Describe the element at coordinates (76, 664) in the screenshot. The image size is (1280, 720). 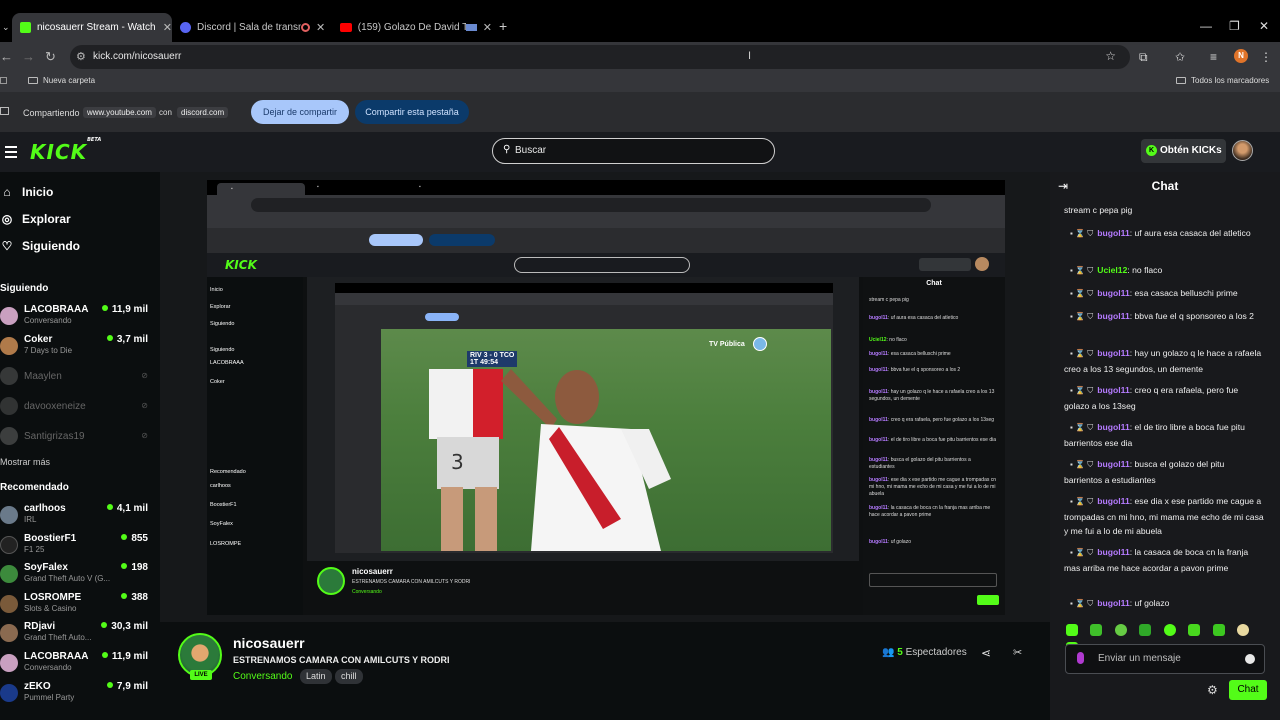
I see `sidebar-rec-lacobraaa: LACOBRAAA Conversando 11,9 mil` at that location.